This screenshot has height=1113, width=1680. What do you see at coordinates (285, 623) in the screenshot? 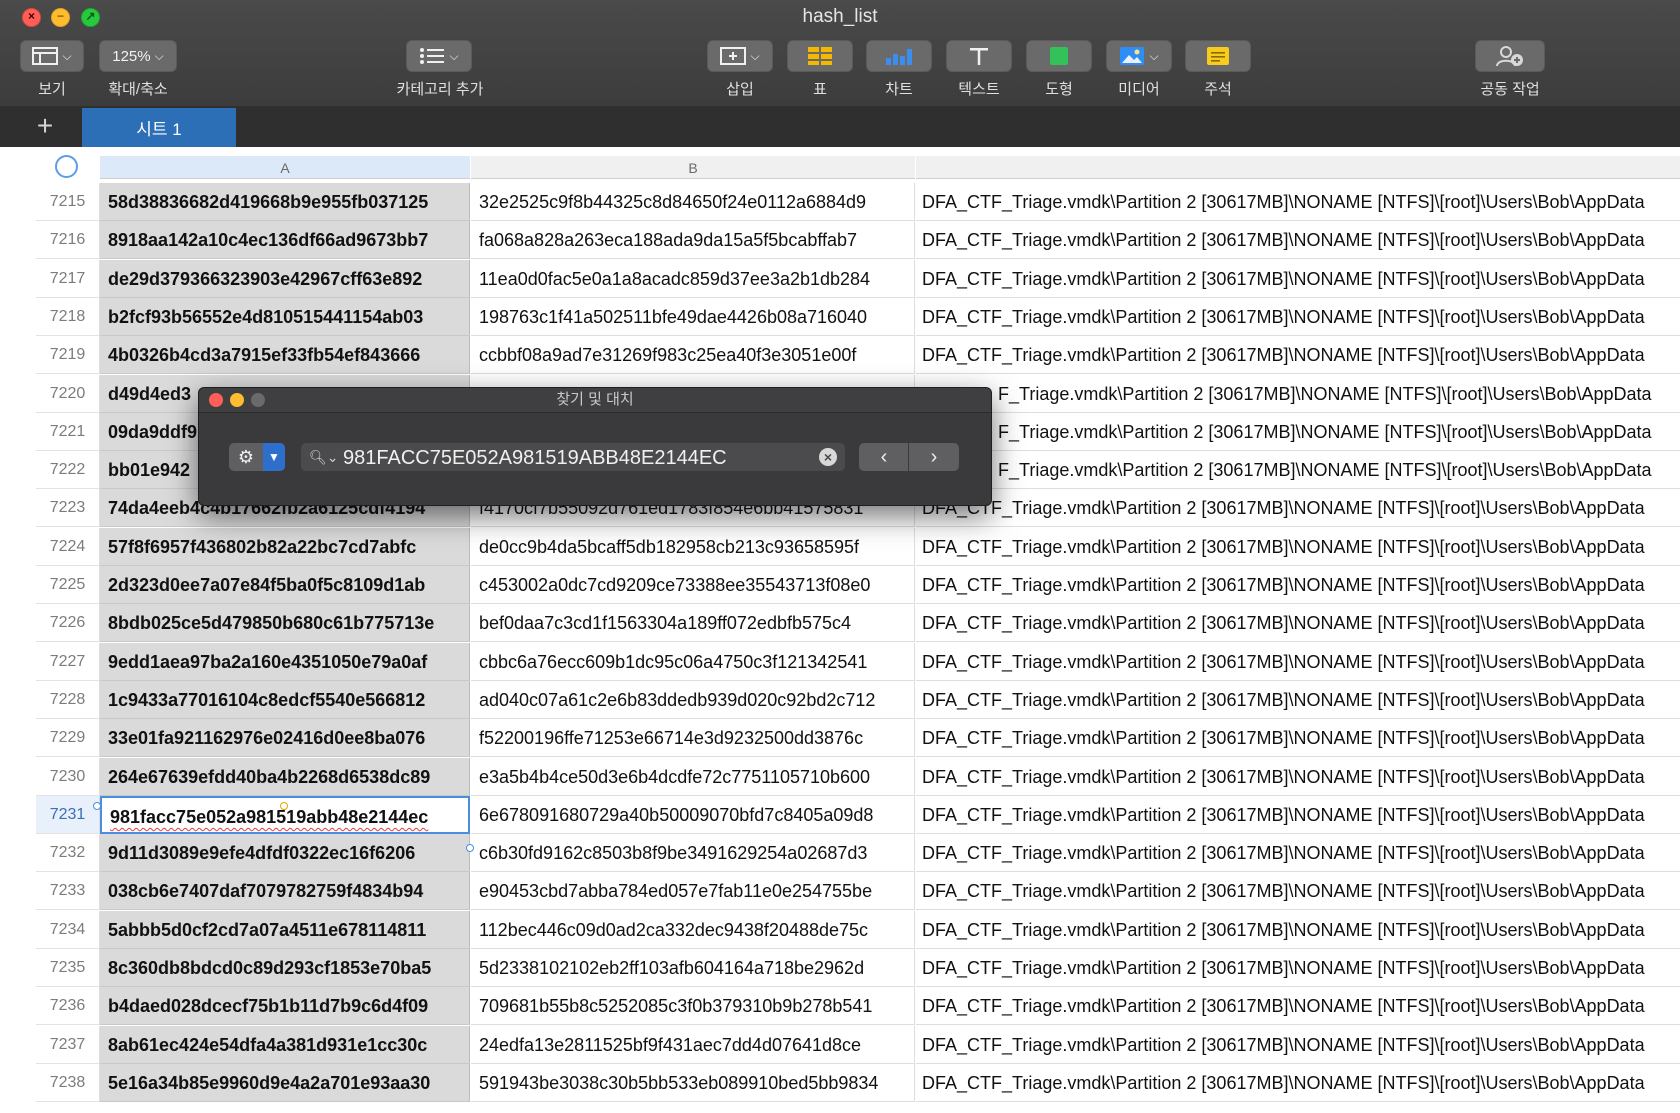
I see `cell-column-a: 8bdb025ce5d479850b680c61b775713e` at bounding box center [285, 623].